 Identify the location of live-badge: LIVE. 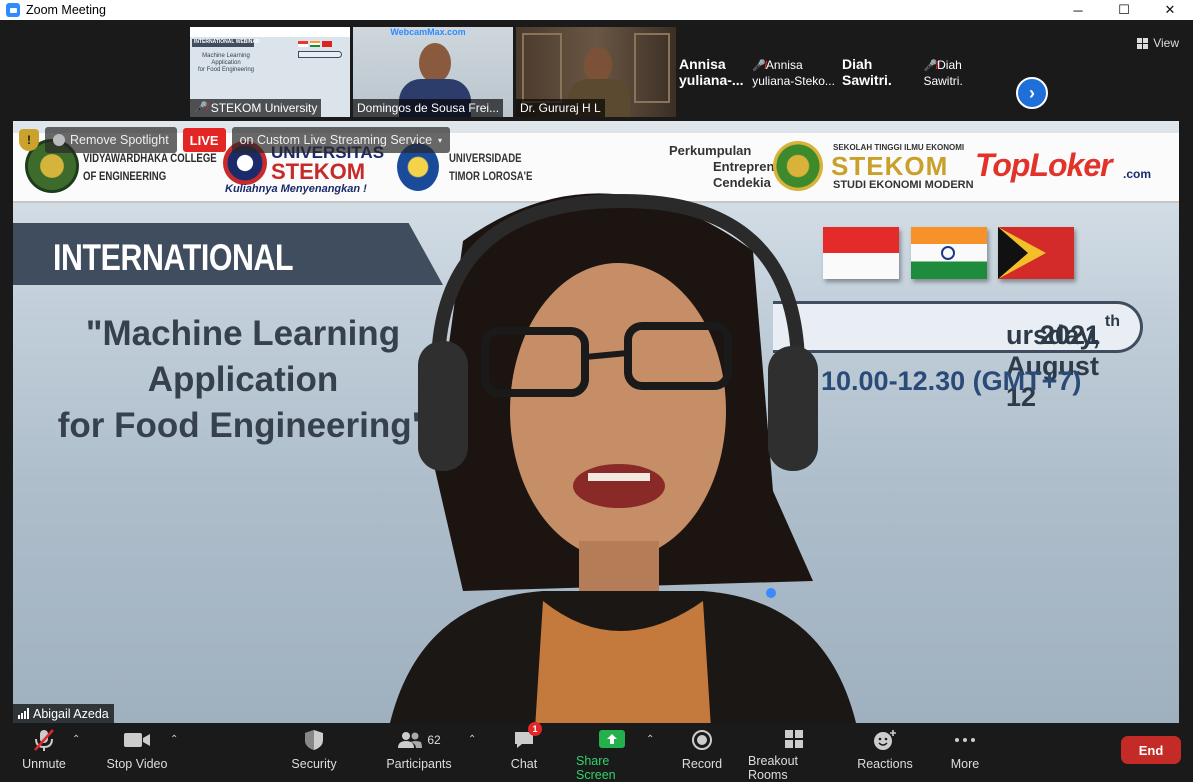
(204, 140).